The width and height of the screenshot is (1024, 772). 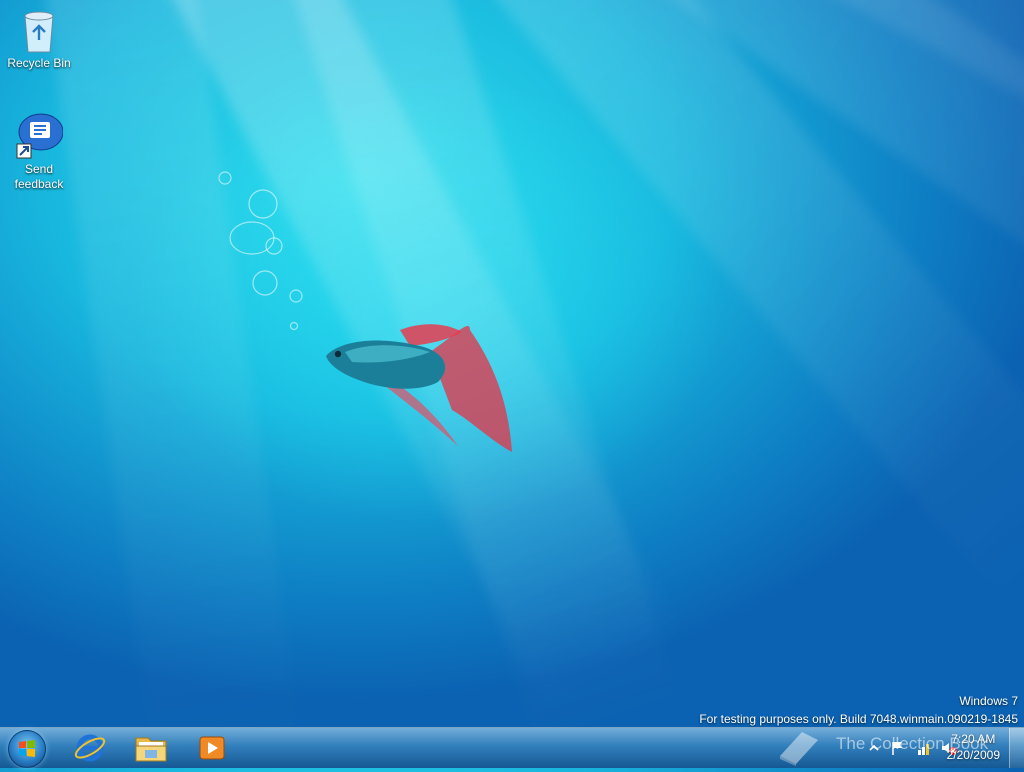 I want to click on windows-explorer-icon, so click(x=151, y=749).